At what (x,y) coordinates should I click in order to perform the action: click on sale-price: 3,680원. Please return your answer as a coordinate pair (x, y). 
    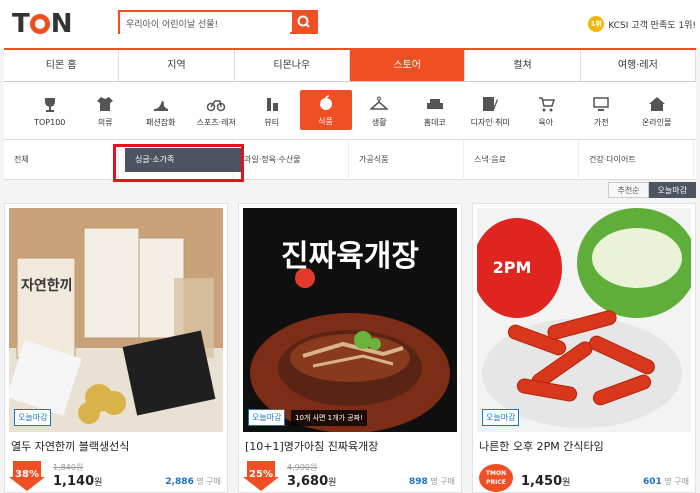
    Looking at the image, I should click on (311, 481).